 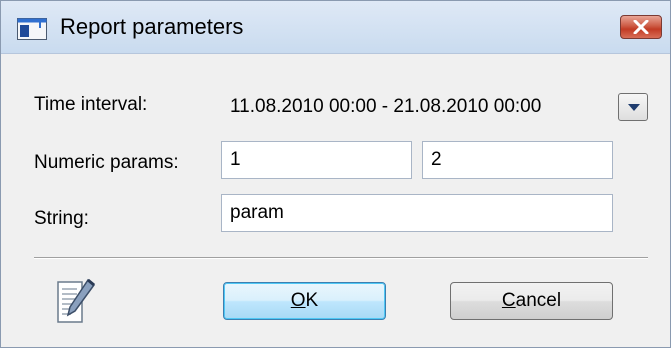 I want to click on ok-mnemonic: O, so click(x=298, y=300).